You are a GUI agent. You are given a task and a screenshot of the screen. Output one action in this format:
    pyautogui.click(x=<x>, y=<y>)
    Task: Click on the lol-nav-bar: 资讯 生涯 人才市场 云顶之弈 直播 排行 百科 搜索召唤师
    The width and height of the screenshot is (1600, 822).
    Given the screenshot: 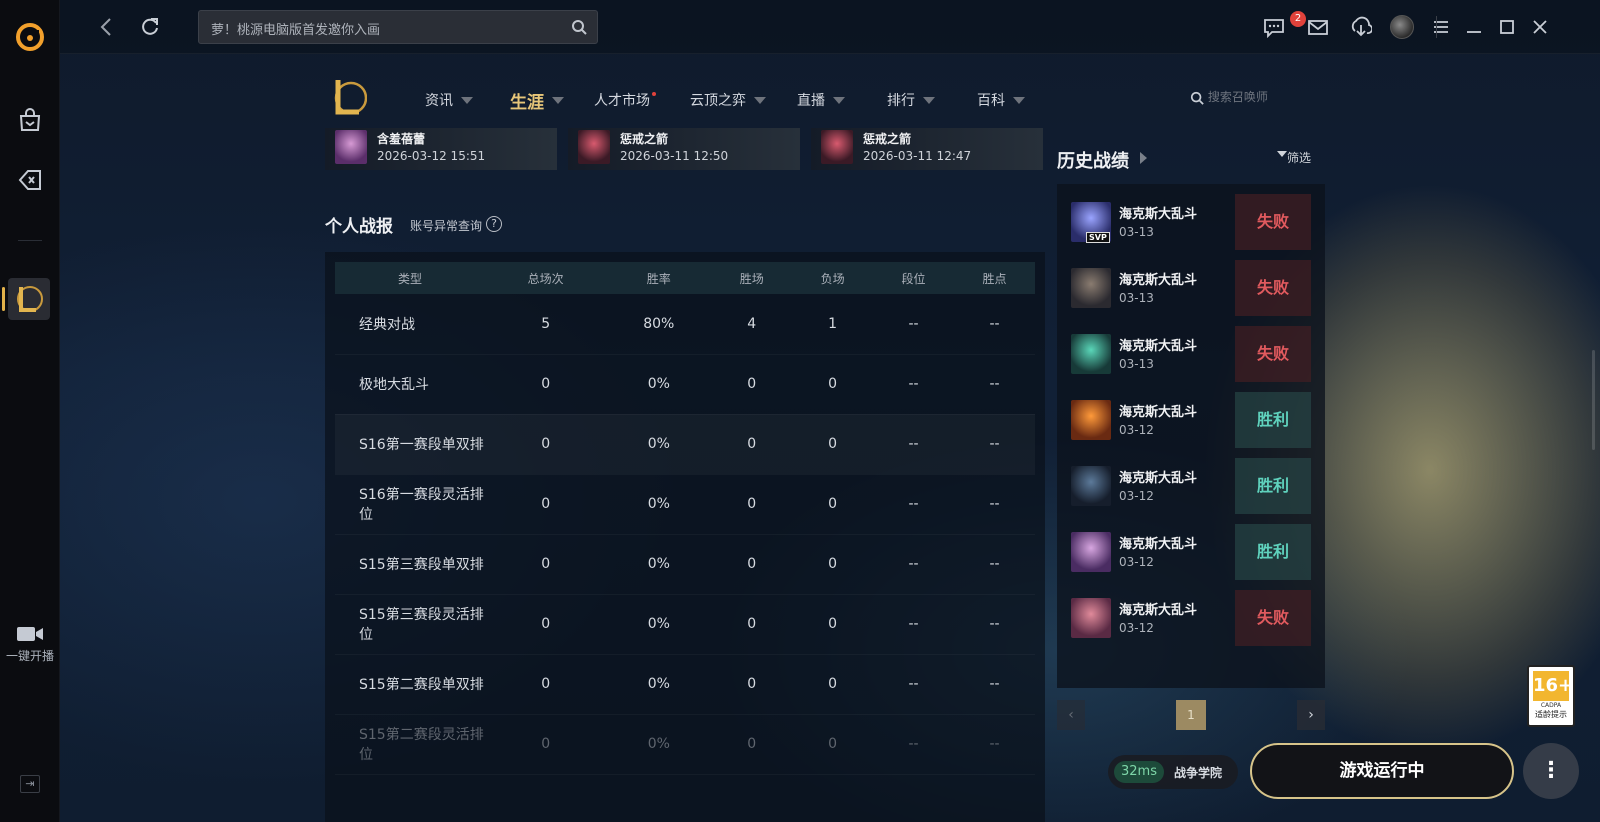 What is the action you would take?
    pyautogui.click(x=825, y=97)
    